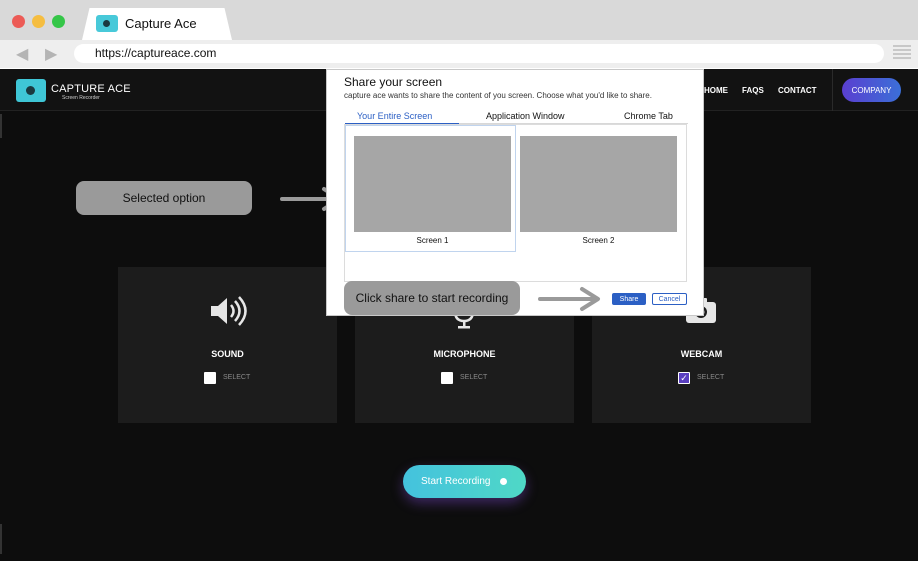 The image size is (918, 561). Describe the element at coordinates (432, 298) in the screenshot. I see `click-share-callout: Click share to start recording` at that location.